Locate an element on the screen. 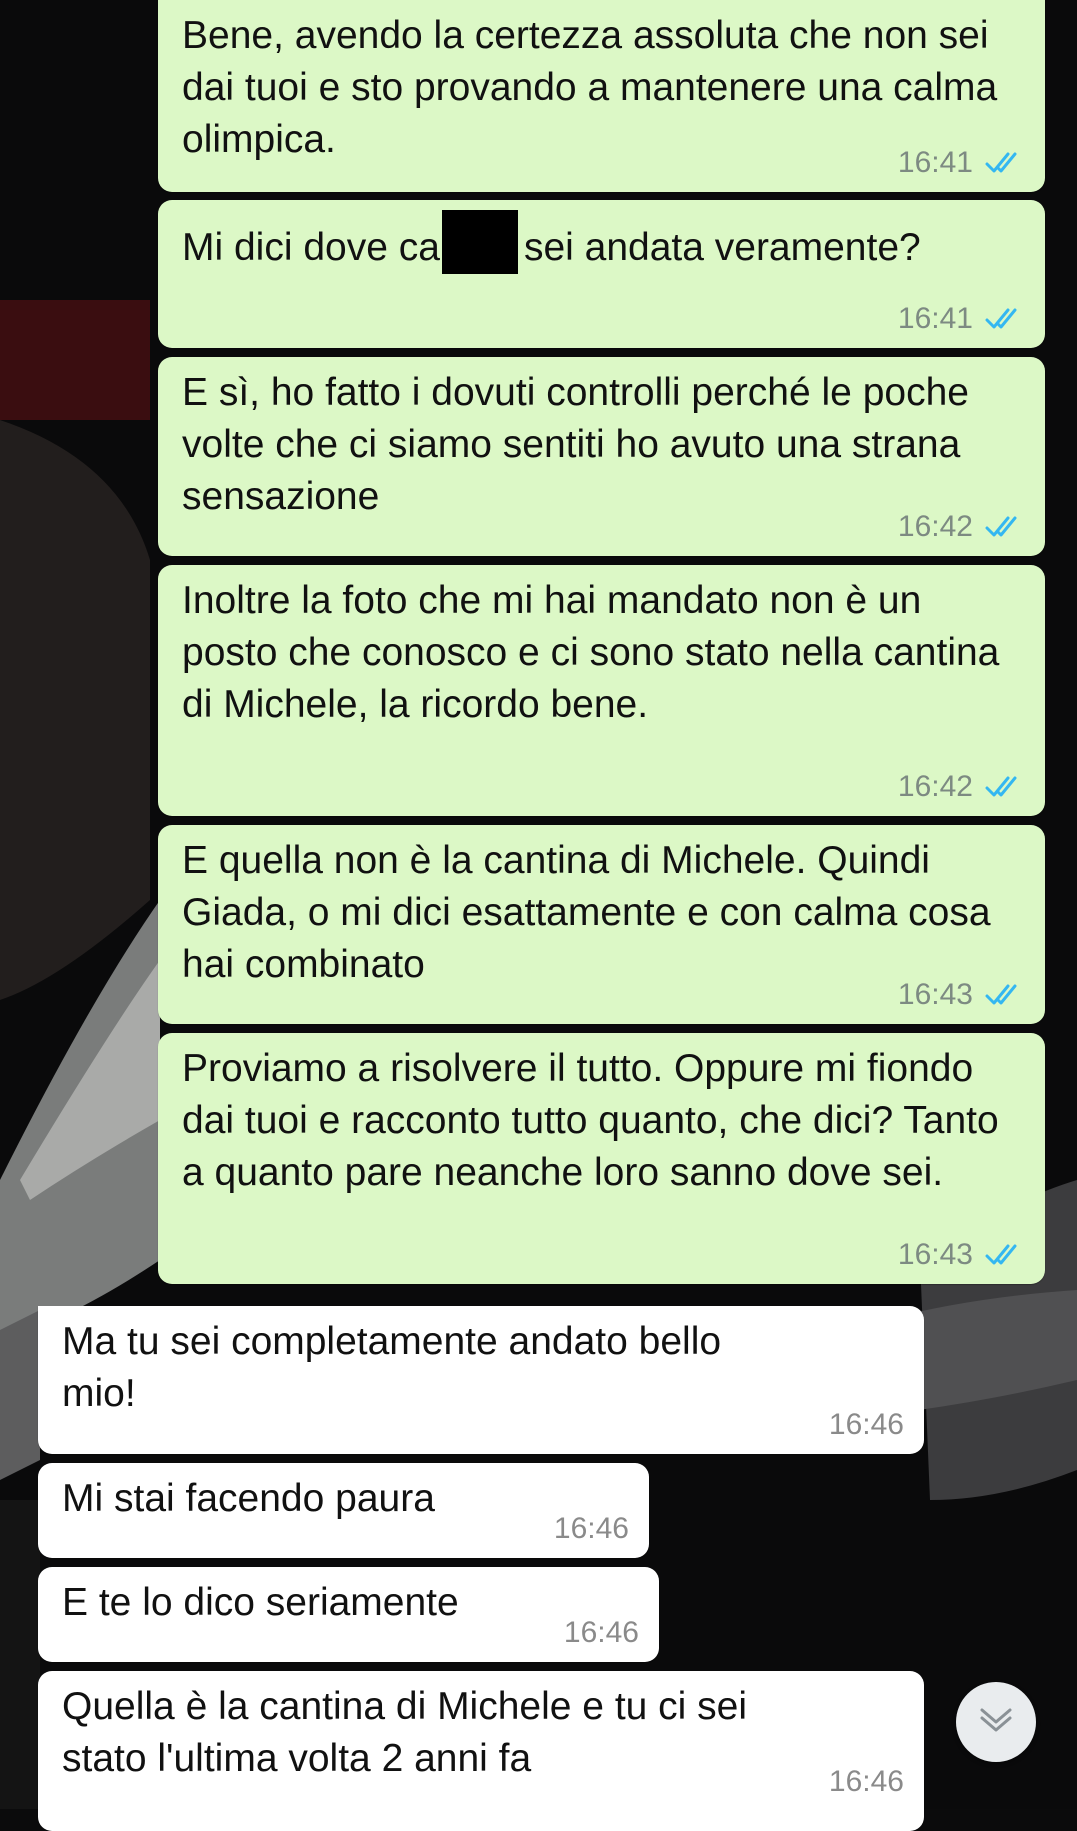 The height and width of the screenshot is (1831, 1077). redaction-block is located at coordinates (479, 242).